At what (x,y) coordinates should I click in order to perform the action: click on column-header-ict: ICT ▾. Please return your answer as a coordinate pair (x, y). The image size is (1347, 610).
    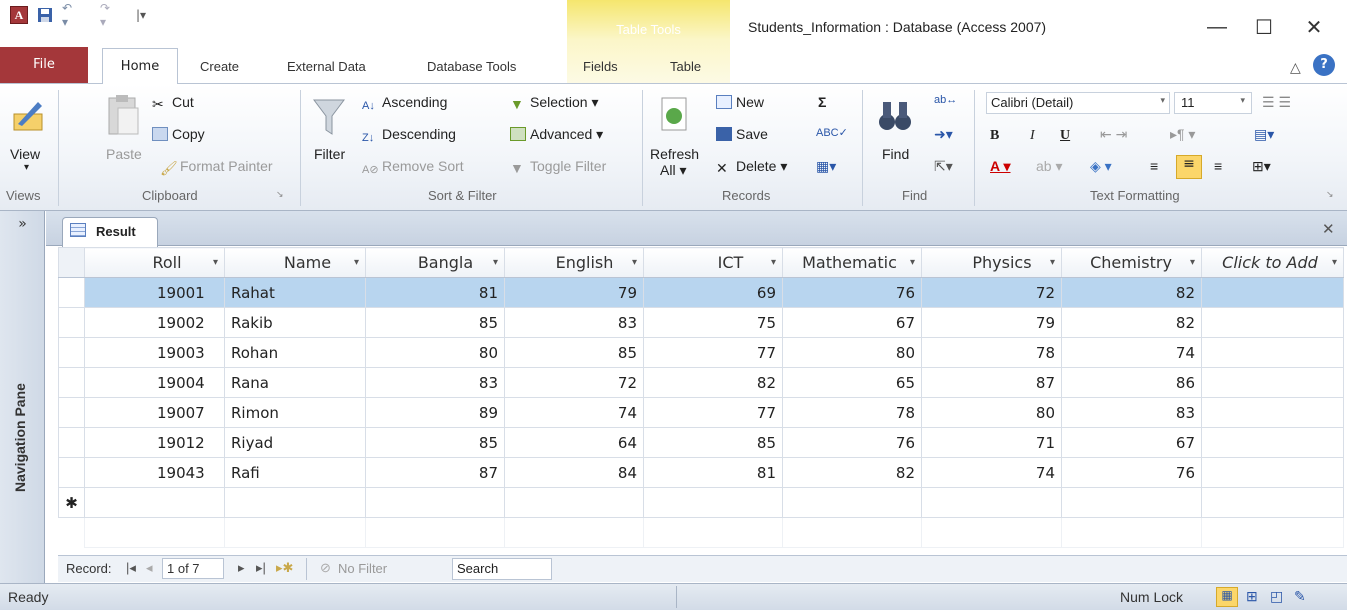
    Looking at the image, I should click on (713, 262).